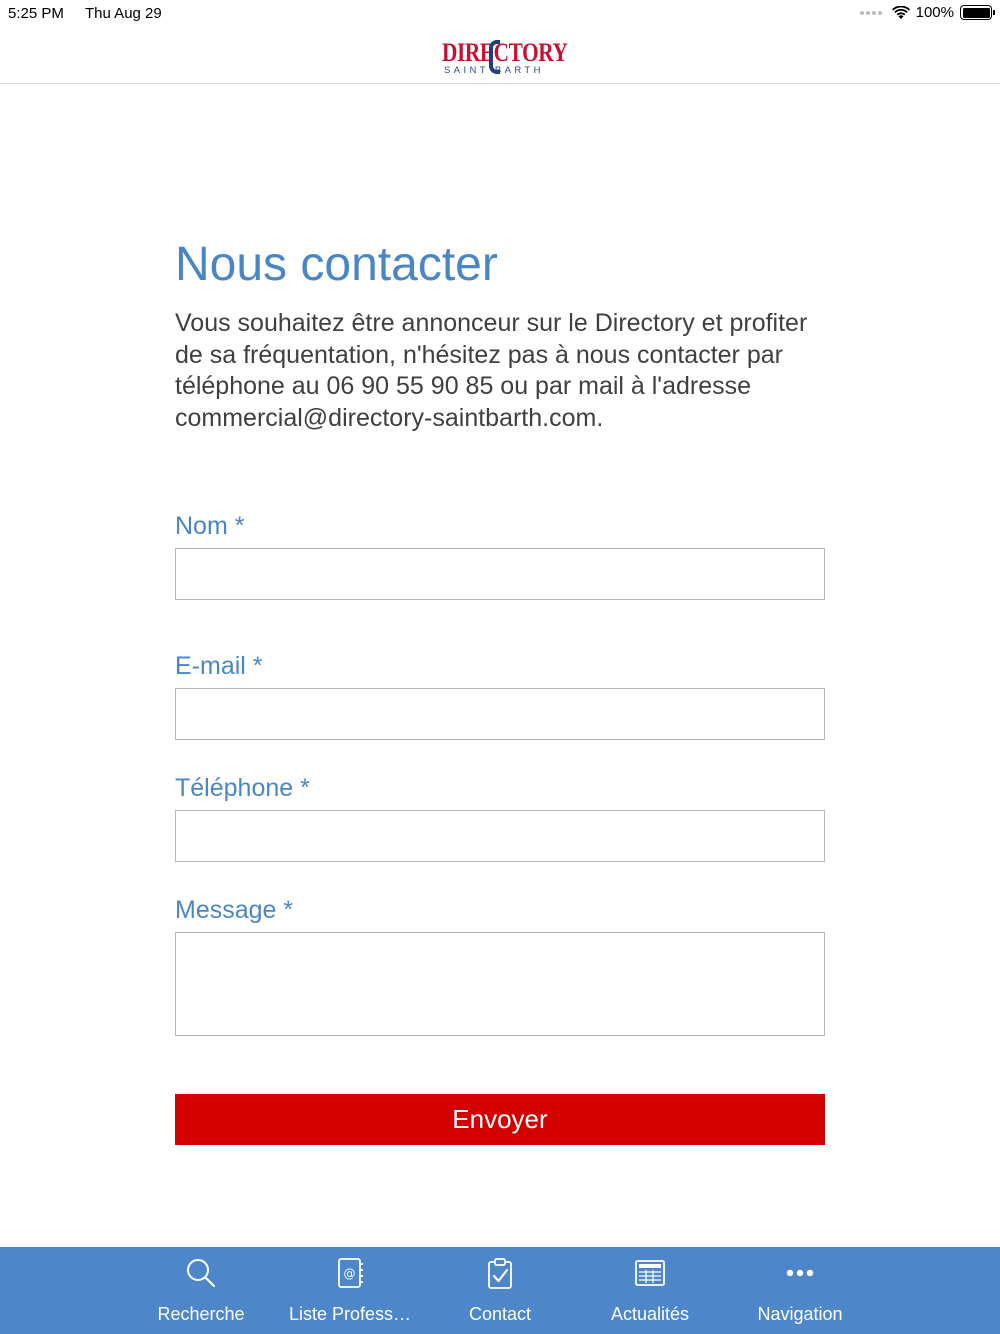  Describe the element at coordinates (494, 70) in the screenshot. I see `logo-subtext: SAINT BARTH` at that location.